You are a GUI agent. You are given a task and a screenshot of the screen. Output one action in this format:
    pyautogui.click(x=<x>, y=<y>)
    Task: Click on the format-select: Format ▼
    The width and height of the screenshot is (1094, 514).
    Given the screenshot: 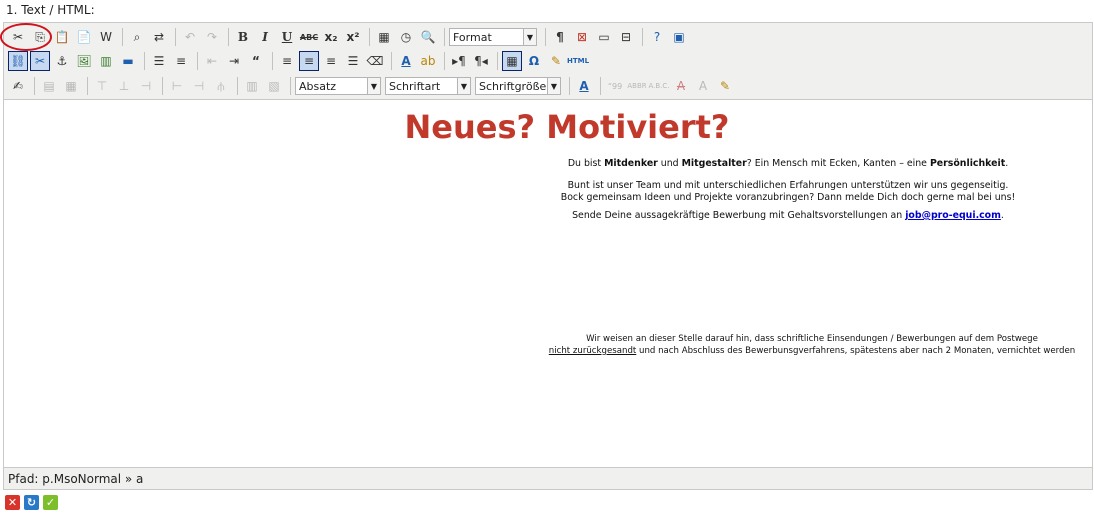 What is the action you would take?
    pyautogui.click(x=493, y=37)
    